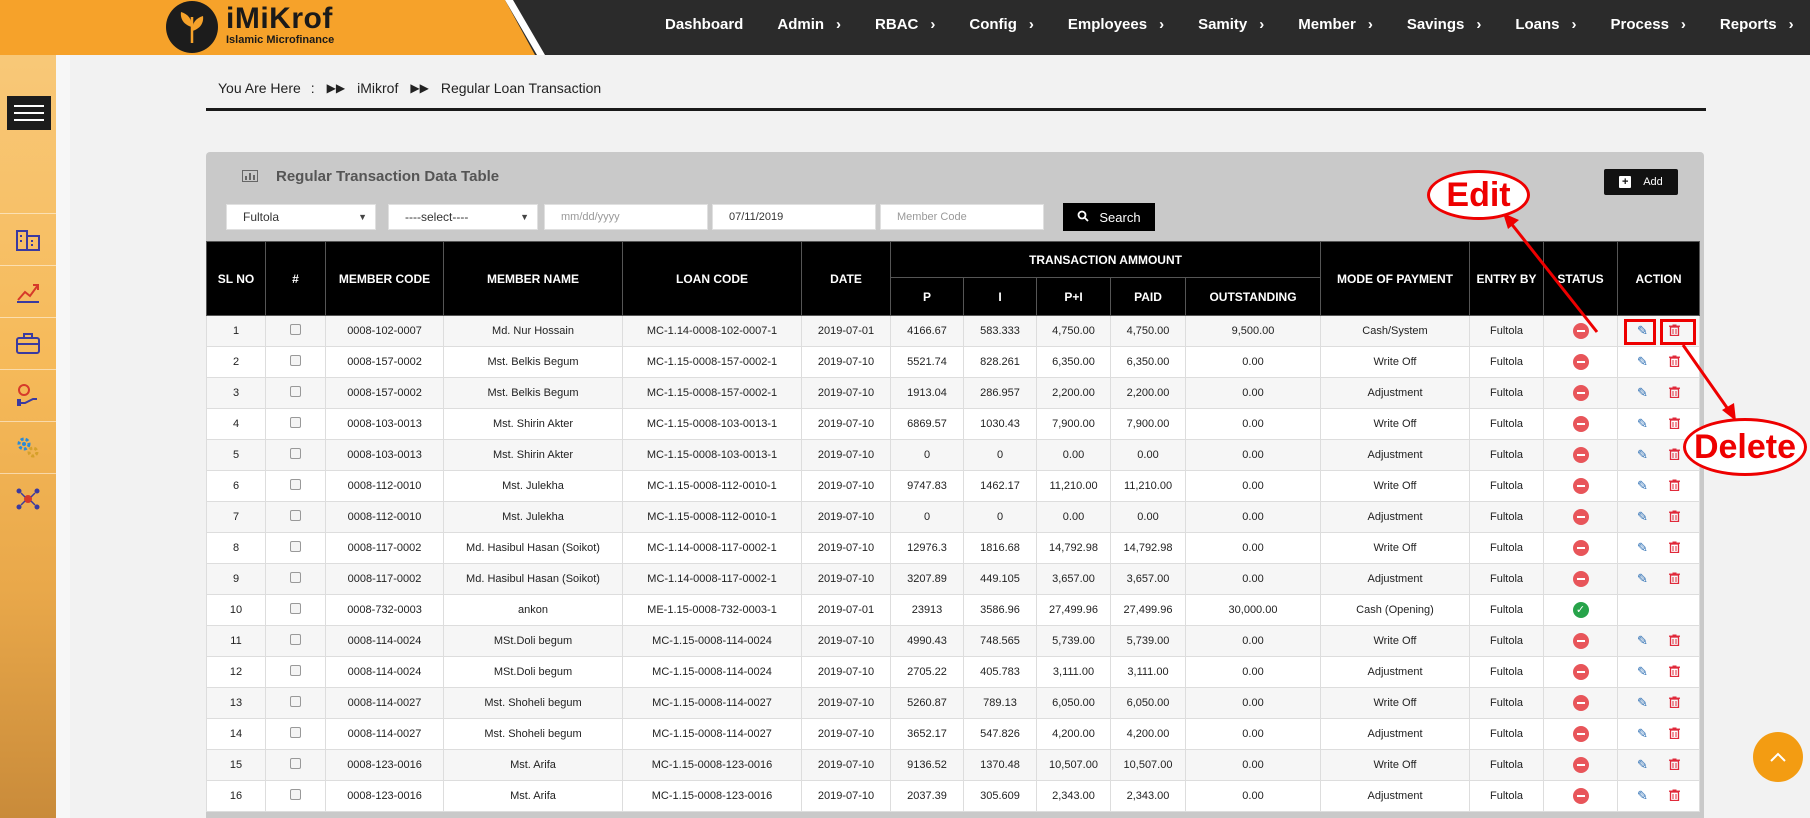  Describe the element at coordinates (1641, 182) in the screenshot. I see `add-button: + Add` at that location.